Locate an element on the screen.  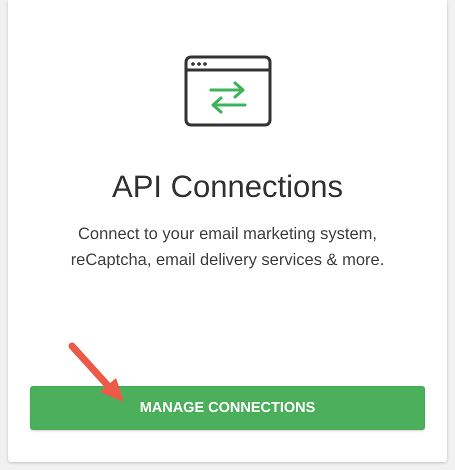
card-description: Connect to your email marketing system, reCaptcha, email delivery services & more. is located at coordinates (228, 247).